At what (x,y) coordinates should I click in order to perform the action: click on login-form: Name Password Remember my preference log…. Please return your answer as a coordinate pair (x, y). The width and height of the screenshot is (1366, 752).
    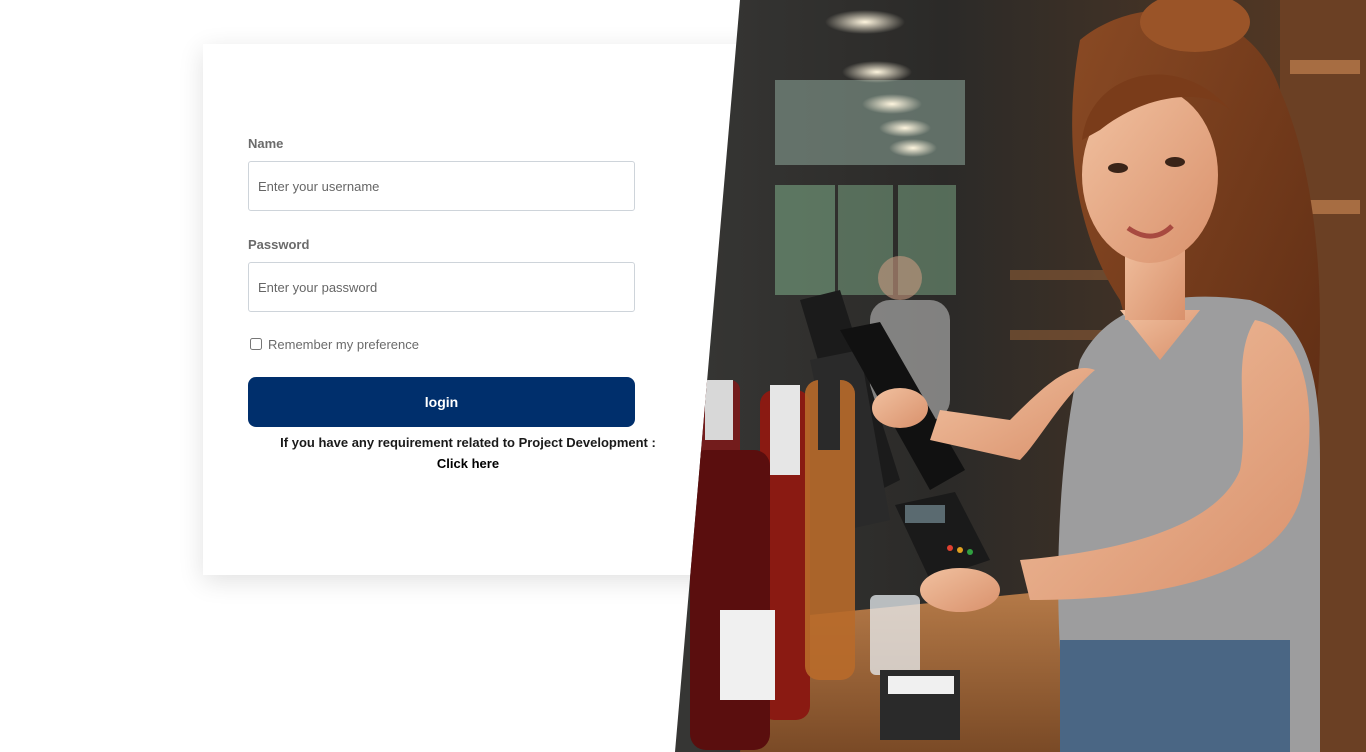
    Looking at the image, I should click on (441, 281).